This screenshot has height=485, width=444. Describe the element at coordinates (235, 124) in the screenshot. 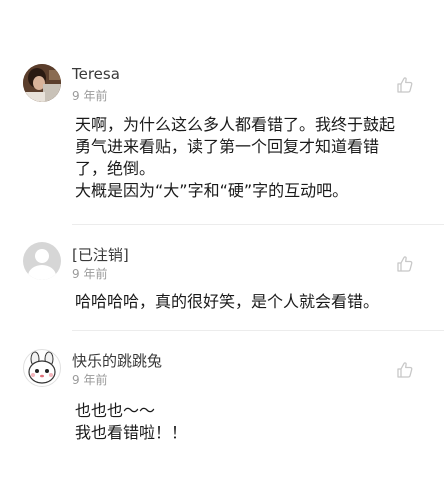

I see `comment-line: 天啊，为什么这么多人都看错了。我终于鼓起` at that location.